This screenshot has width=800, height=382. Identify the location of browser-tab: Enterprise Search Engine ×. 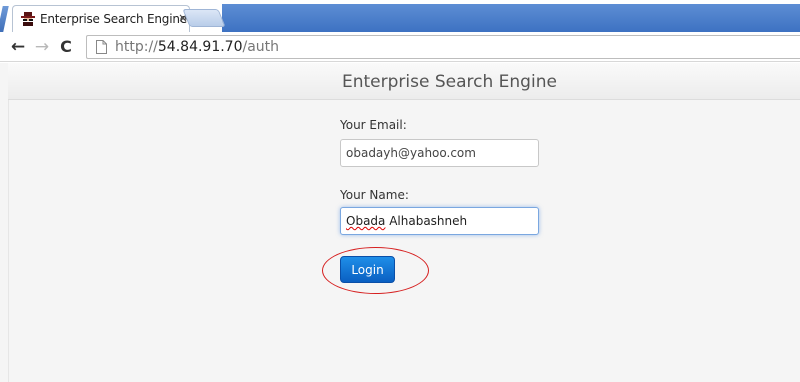
(101, 18).